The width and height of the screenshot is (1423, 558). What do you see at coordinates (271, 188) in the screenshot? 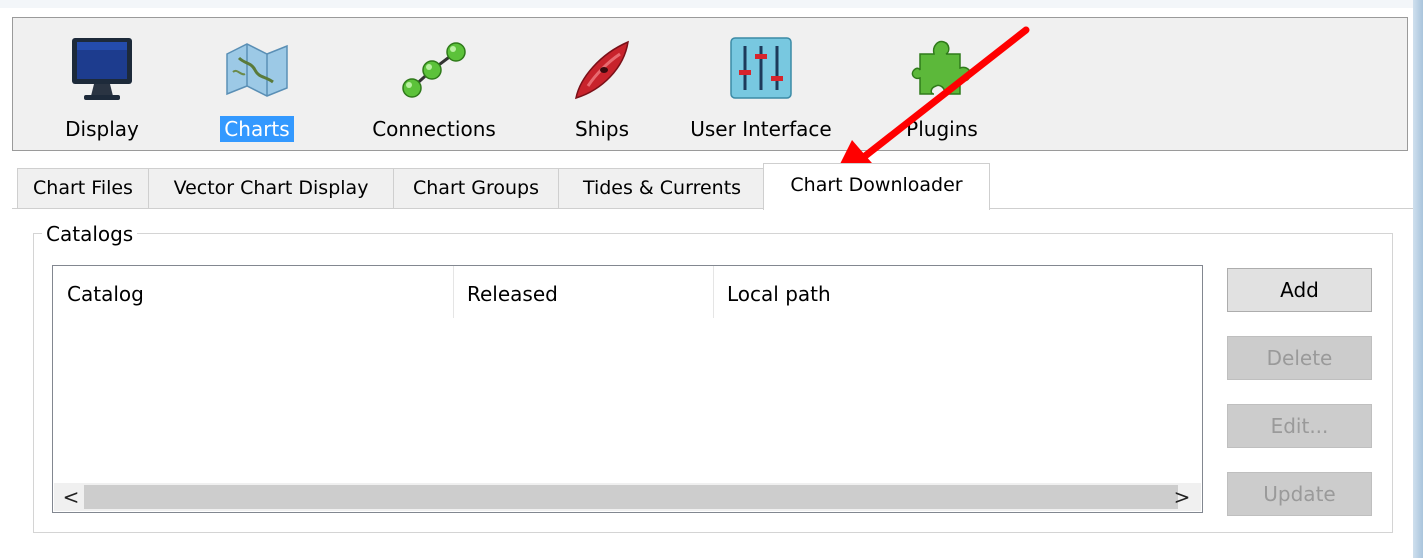
I see `tab-vector-chart-display: Vector Chart Display` at bounding box center [271, 188].